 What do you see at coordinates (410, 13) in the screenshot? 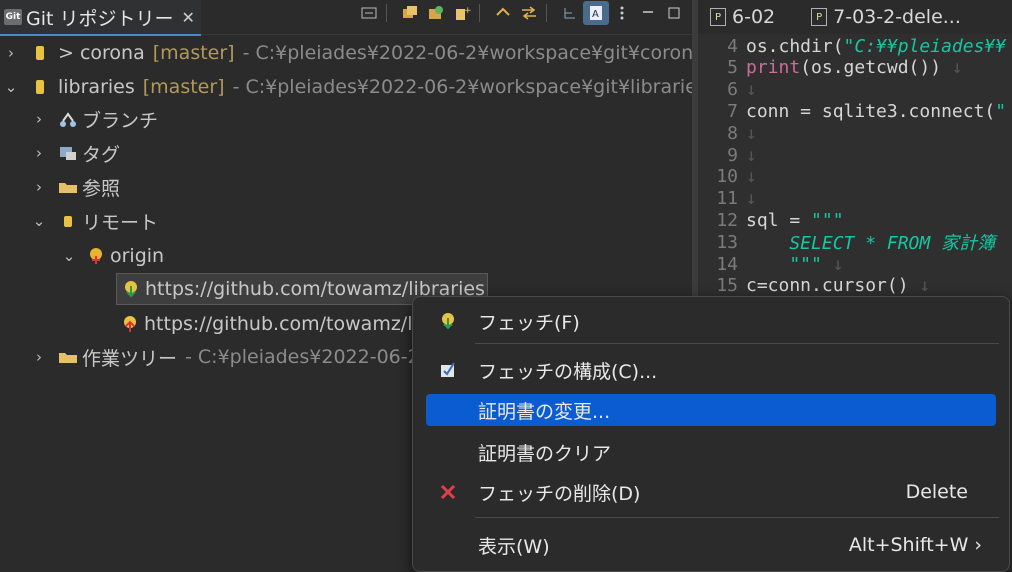
I see `clone-repository-icon` at bounding box center [410, 13].